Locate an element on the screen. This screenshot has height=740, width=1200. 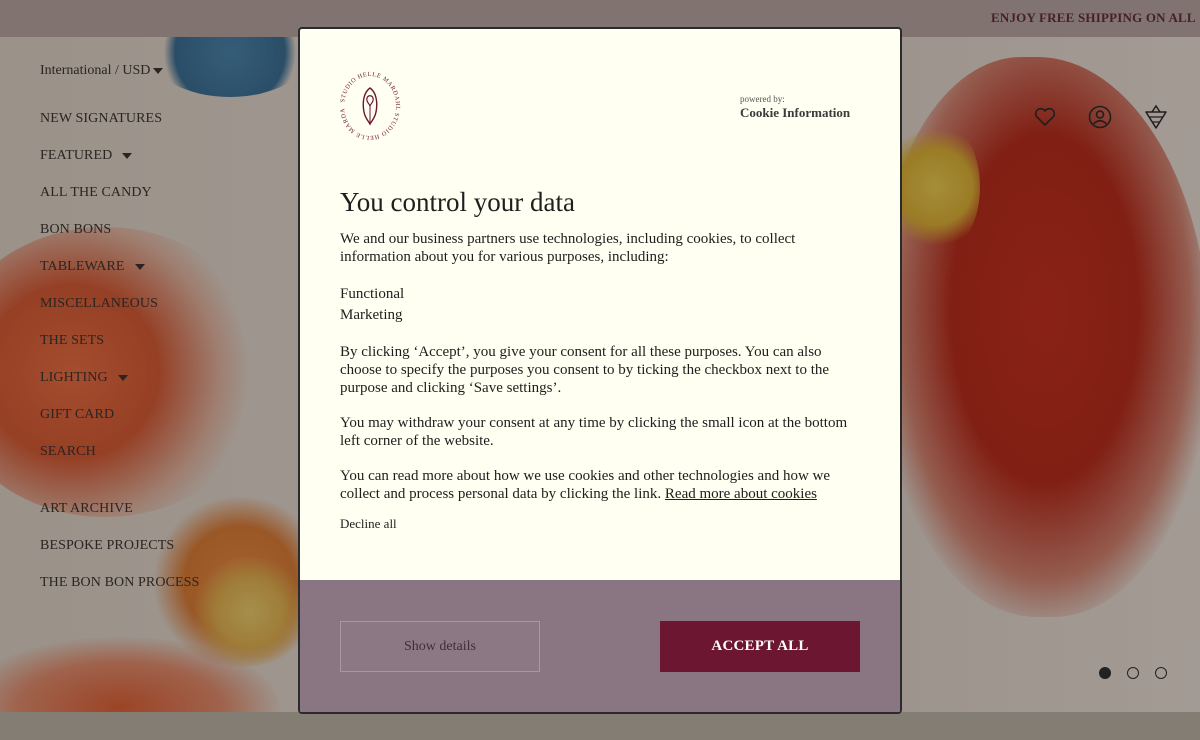
locale-selector: International / USD is located at coordinates (102, 71).